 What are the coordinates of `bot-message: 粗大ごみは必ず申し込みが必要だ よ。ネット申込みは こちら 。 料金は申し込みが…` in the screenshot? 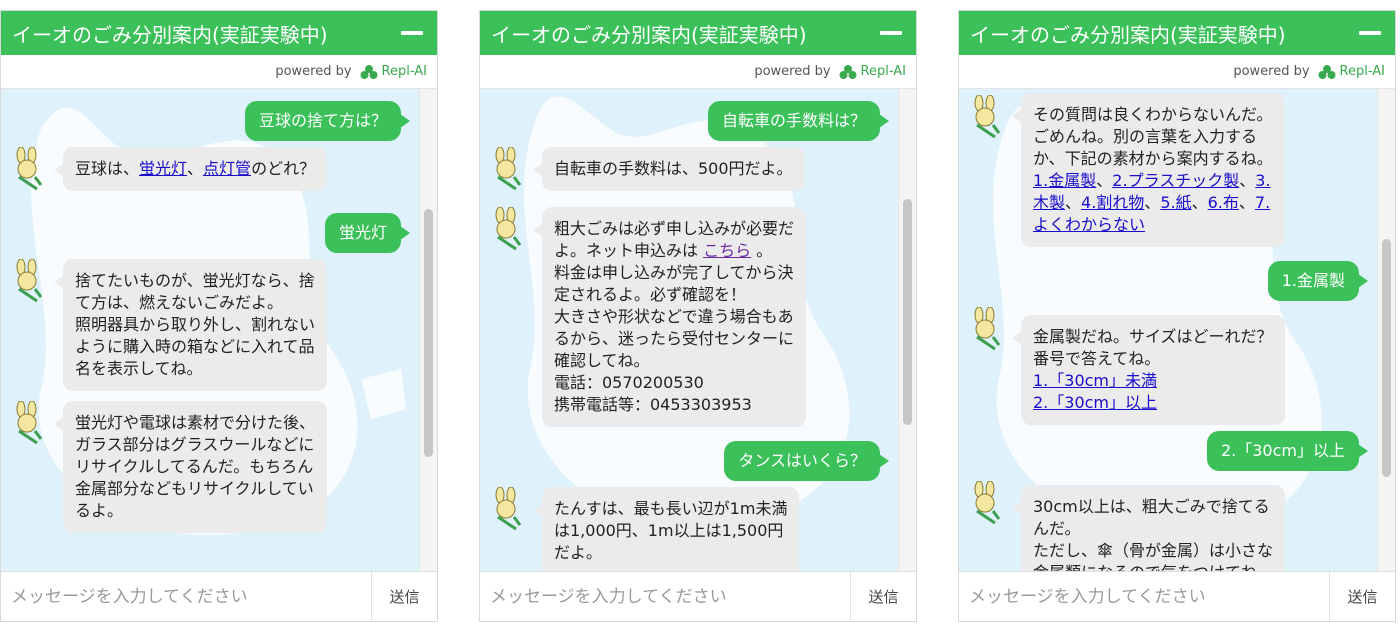 It's located at (669, 317).